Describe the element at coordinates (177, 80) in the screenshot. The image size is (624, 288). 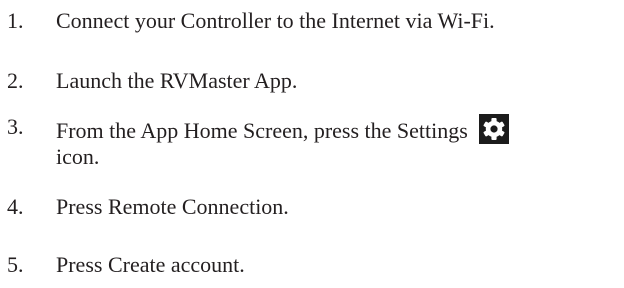
I see `step-text: Launch the RVMaster App.` at that location.